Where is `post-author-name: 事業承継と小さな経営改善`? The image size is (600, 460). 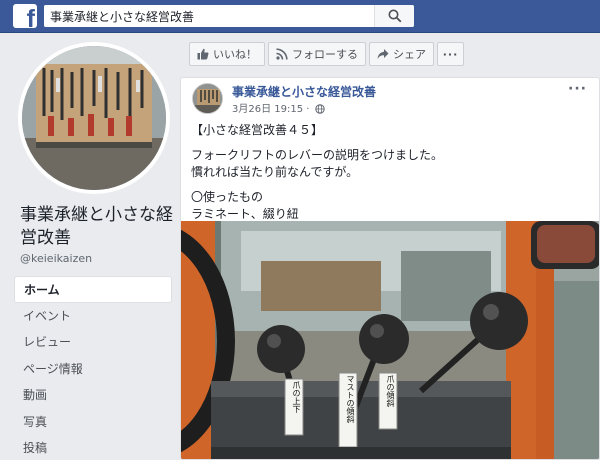 post-author-name: 事業承継と小さな経営改善 is located at coordinates (304, 91).